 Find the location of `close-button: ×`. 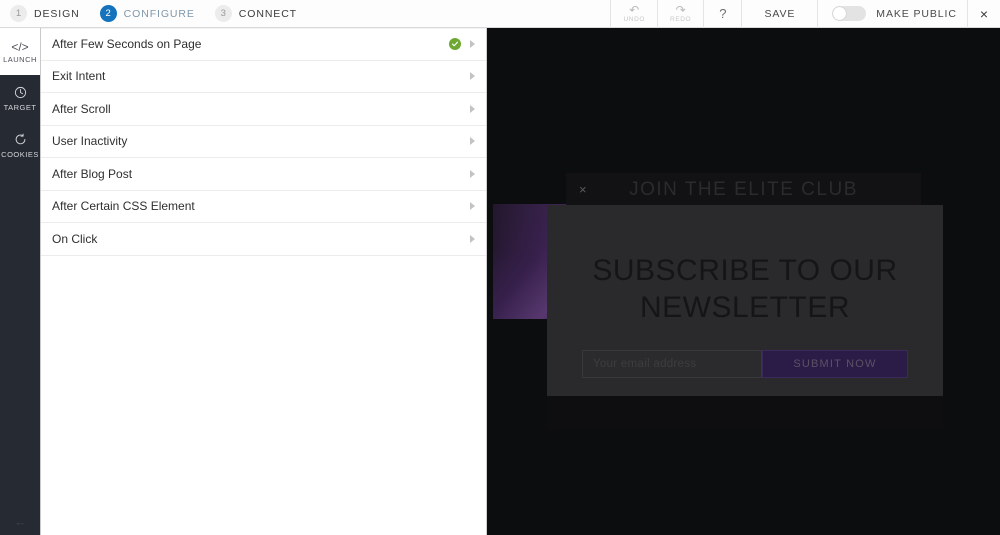

close-button: × is located at coordinates (983, 14).